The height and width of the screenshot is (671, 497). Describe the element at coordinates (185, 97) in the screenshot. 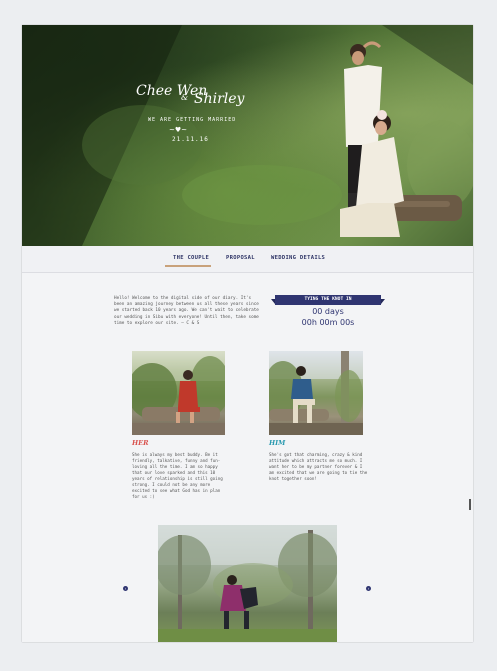

I see `names-ampersand: &` at that location.